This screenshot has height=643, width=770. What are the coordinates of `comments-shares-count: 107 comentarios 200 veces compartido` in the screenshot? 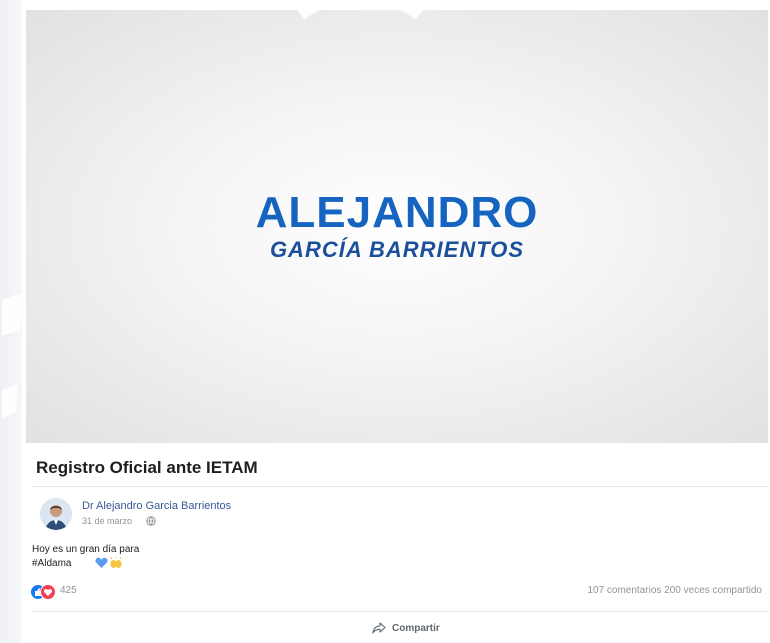 It's located at (674, 590).